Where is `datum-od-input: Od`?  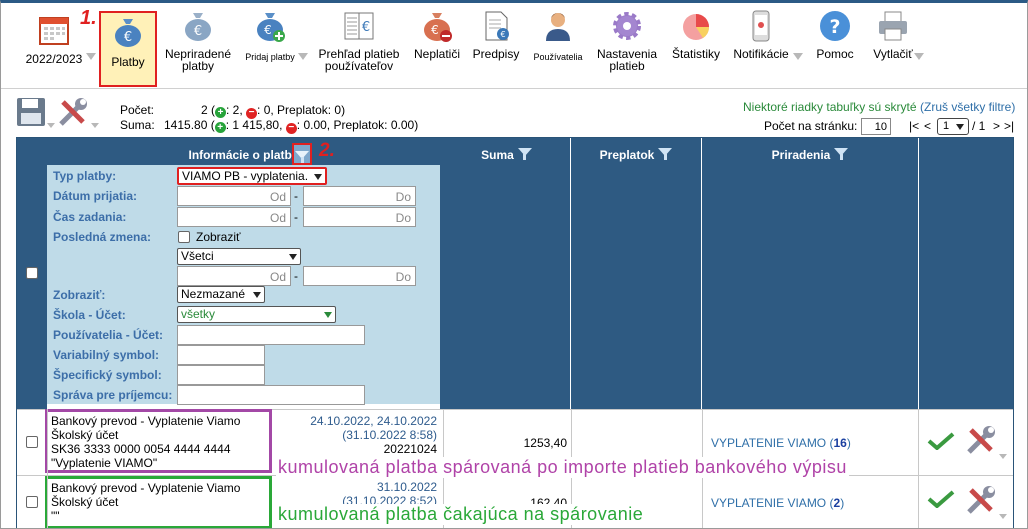
datum-od-input: Od is located at coordinates (234, 196).